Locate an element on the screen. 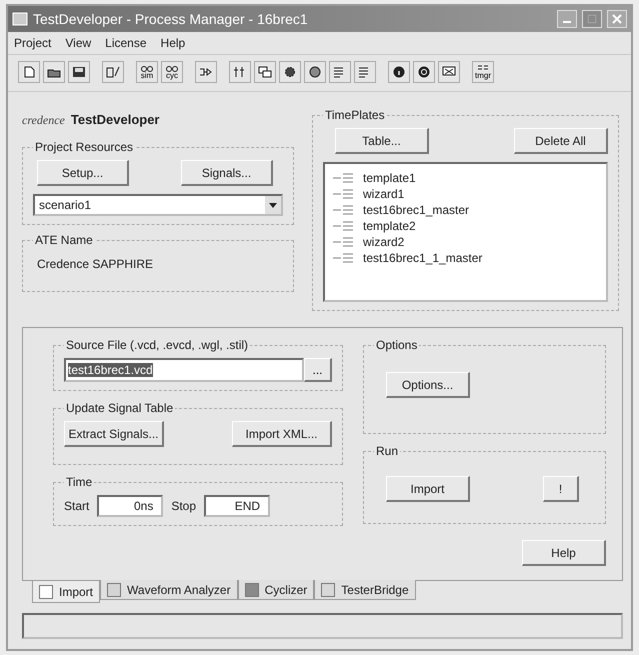 Image resolution: width=639 pixels, height=655 pixels. start-label: Start is located at coordinates (77, 506).